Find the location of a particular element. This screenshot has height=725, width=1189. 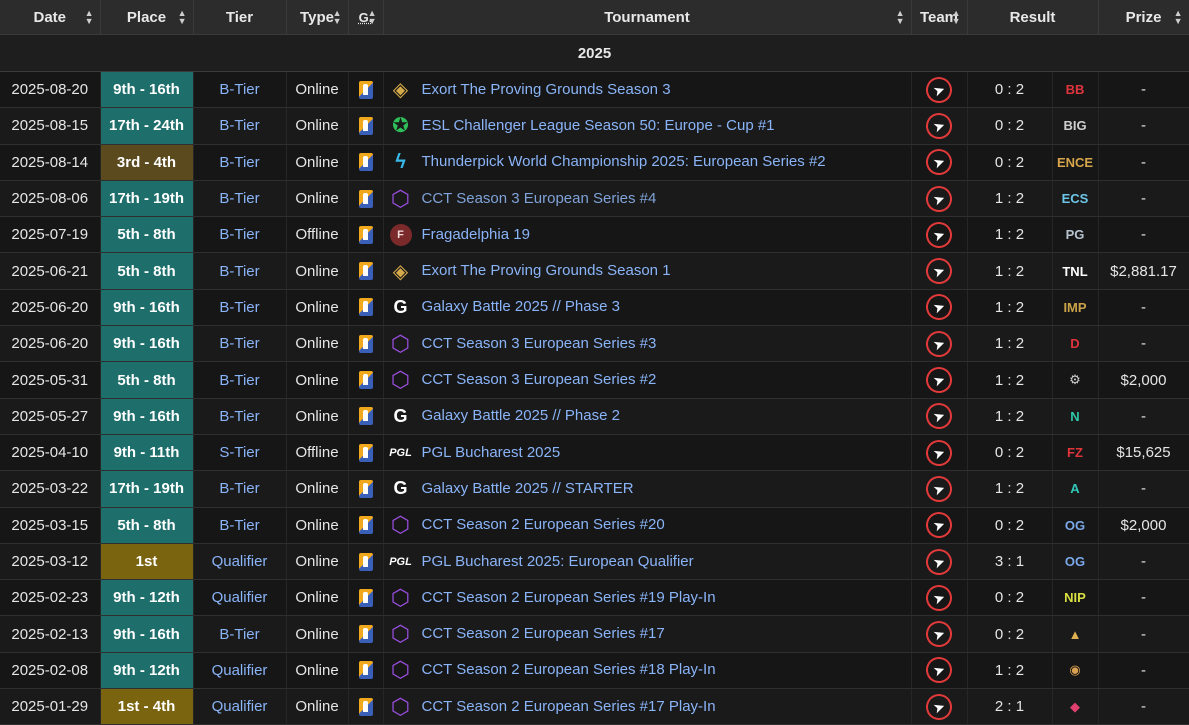

col-prize: Prize ▲ ▼ is located at coordinates (1143, 17).